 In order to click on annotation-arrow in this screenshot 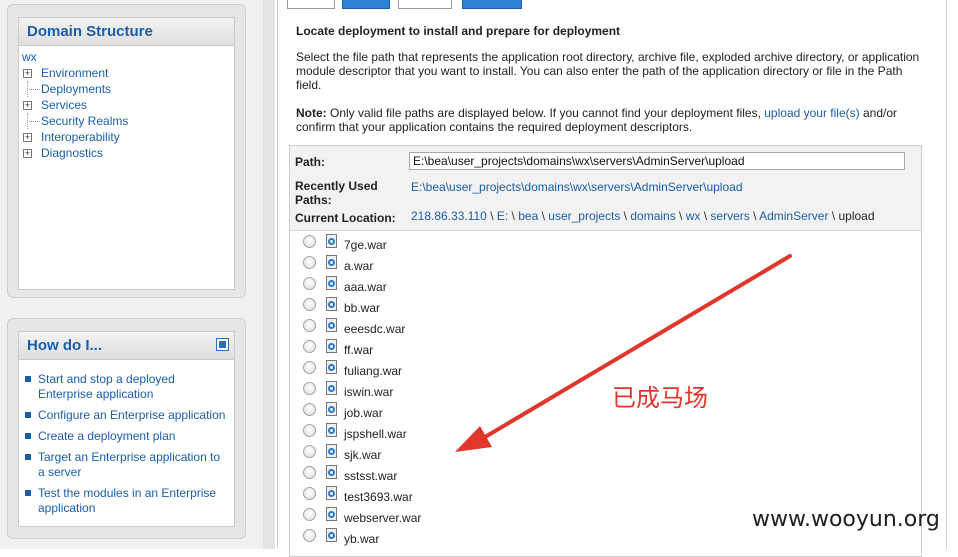, I will do `click(623, 353)`.